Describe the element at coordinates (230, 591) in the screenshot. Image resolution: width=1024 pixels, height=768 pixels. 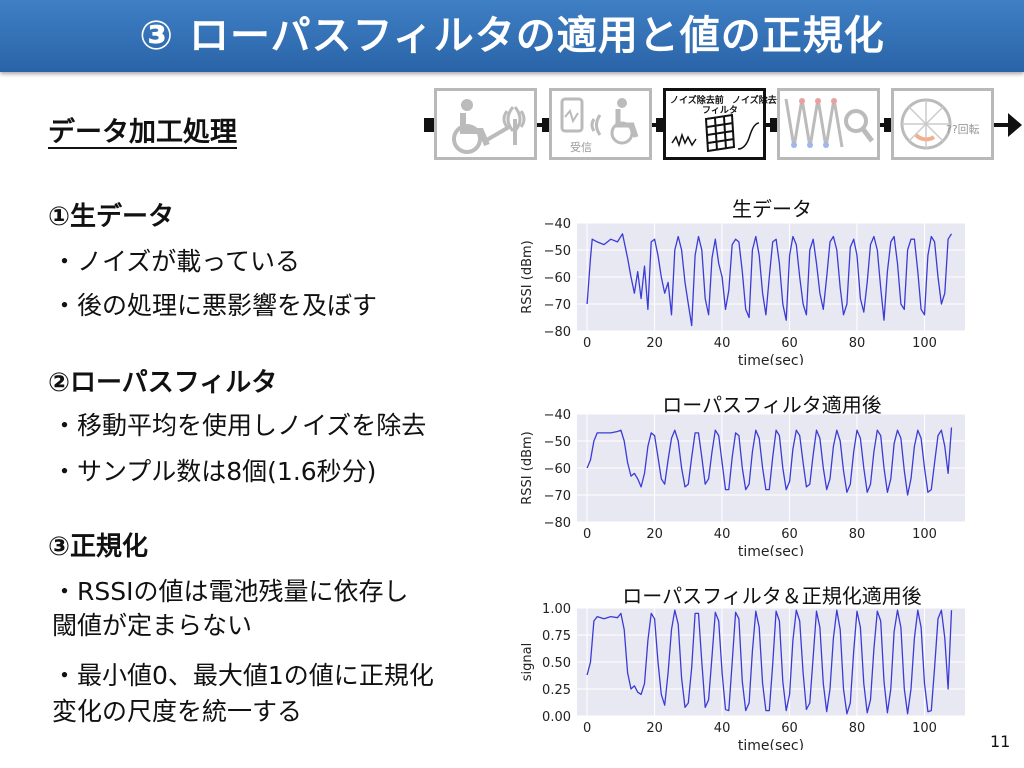
I see `bullet-text: ・RSSIの値は電池残量に依存し` at that location.